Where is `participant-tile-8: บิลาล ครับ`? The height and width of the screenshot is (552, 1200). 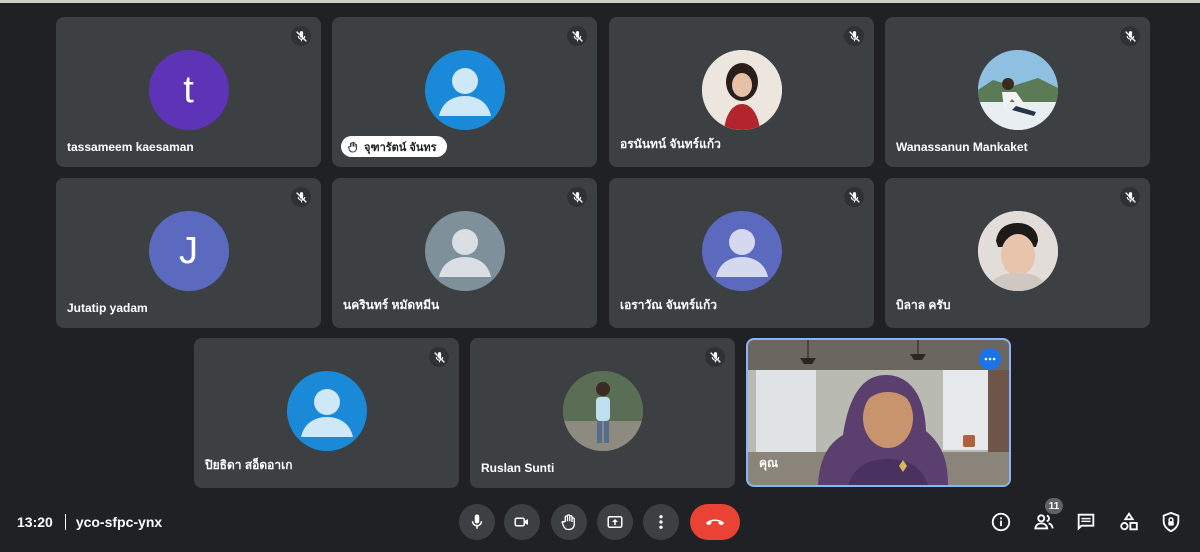 participant-tile-8: บิลาล ครับ is located at coordinates (1017, 253).